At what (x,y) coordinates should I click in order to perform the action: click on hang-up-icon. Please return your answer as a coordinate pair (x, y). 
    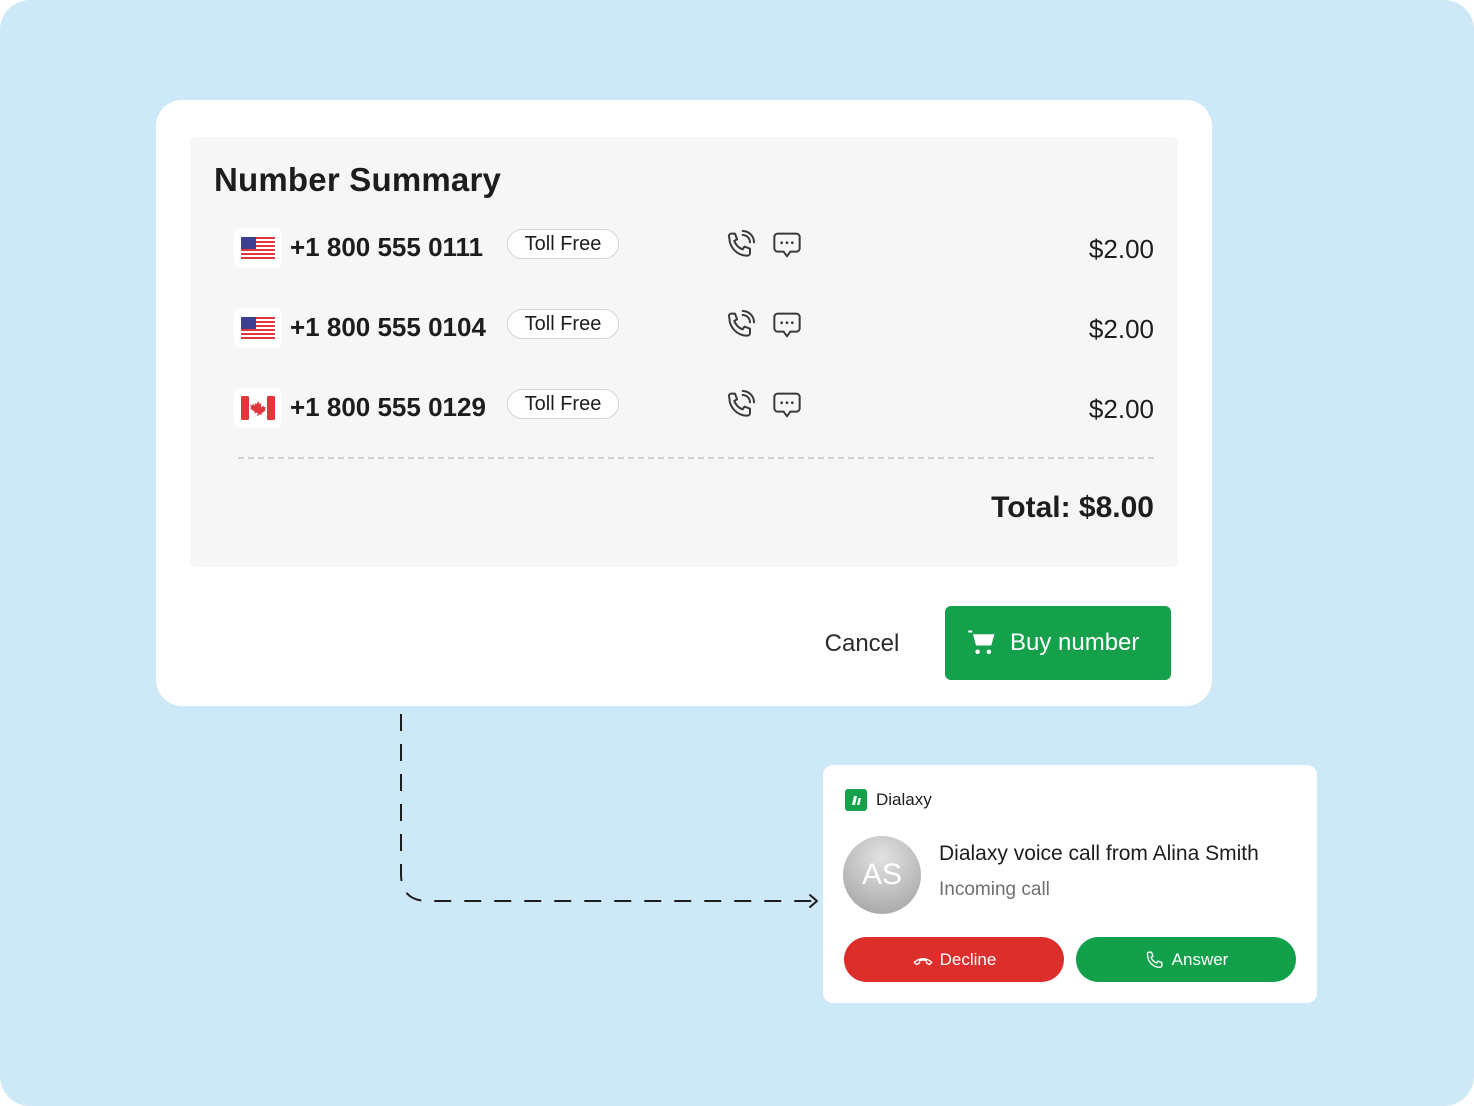
    Looking at the image, I should click on (923, 961).